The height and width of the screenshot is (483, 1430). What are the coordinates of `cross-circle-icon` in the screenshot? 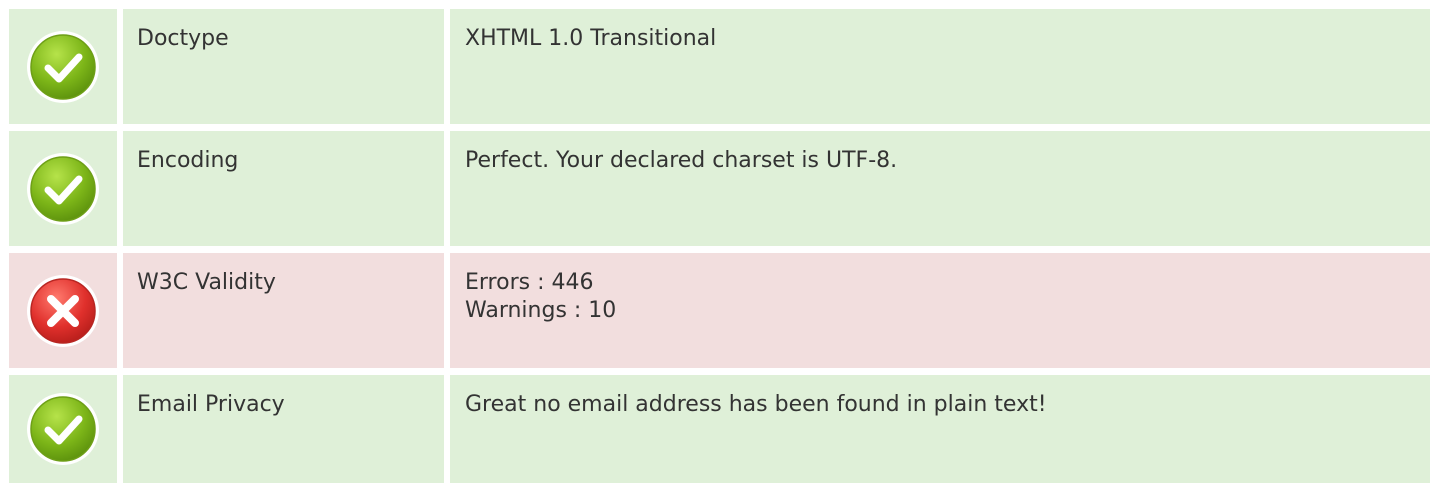 It's located at (63, 311).